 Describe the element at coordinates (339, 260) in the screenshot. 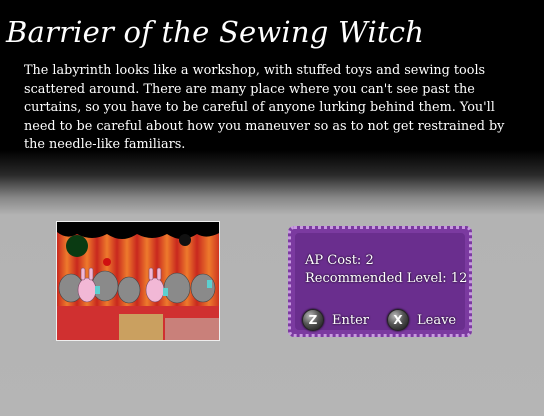

I see `ap-cost-text: AP Cost: 2` at that location.